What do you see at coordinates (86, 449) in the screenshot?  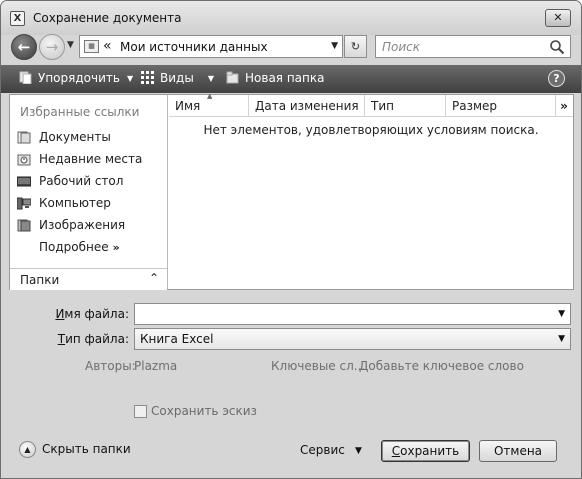 I see `hide-folders-label: Скрыть папки` at bounding box center [86, 449].